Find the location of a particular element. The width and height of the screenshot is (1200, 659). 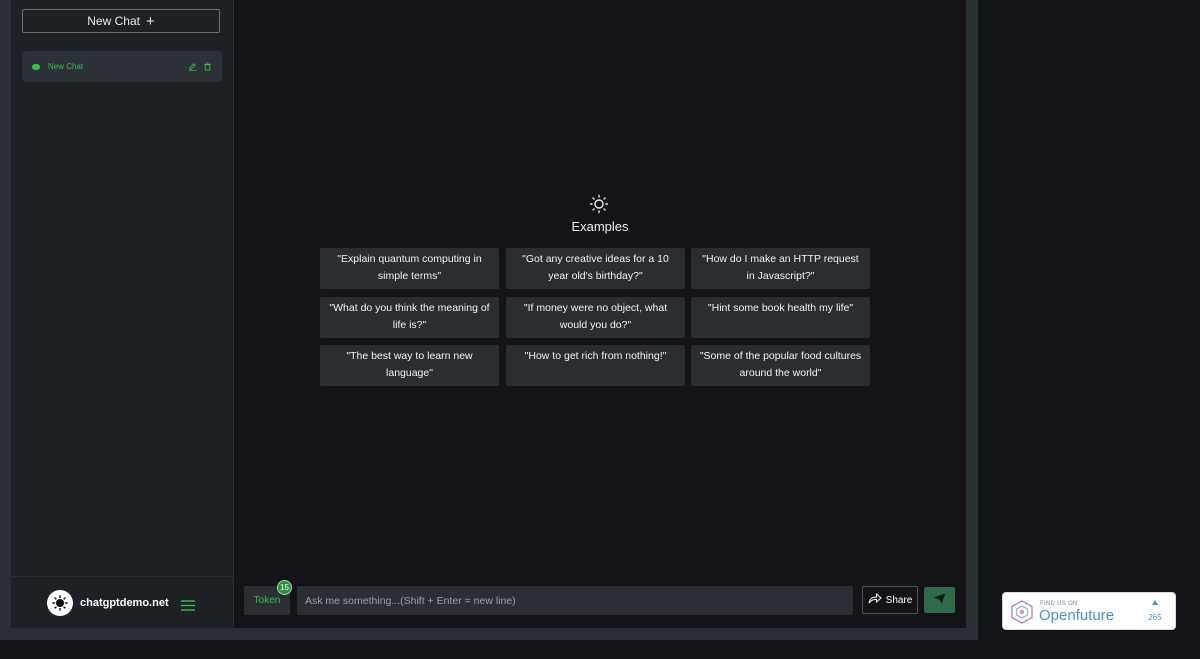

new-chat-button: New Chat + is located at coordinates (121, 21).